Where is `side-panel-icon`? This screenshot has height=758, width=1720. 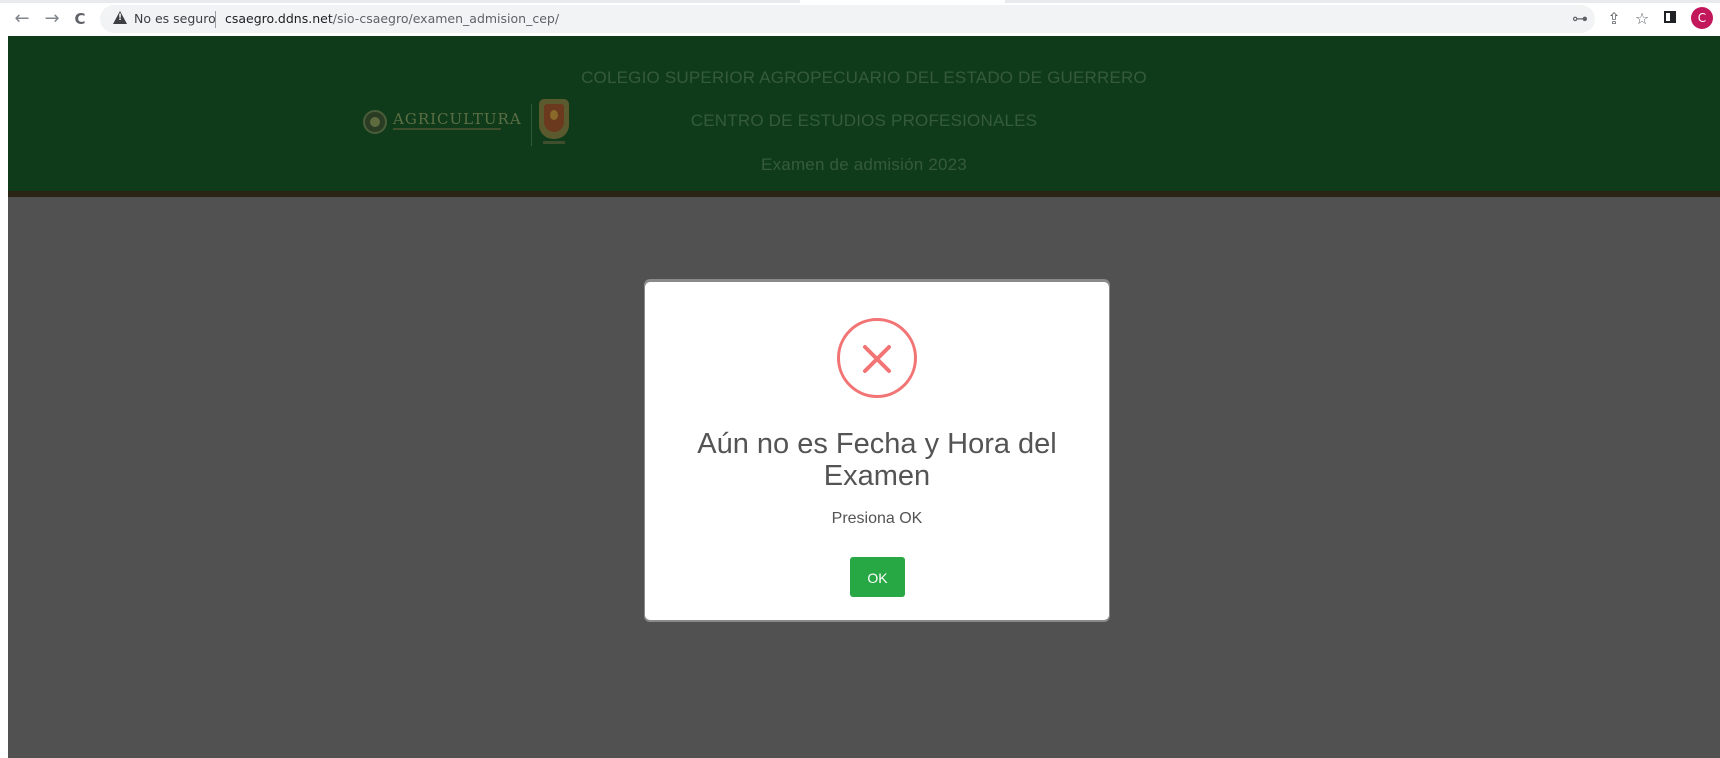
side-panel-icon is located at coordinates (1670, 17).